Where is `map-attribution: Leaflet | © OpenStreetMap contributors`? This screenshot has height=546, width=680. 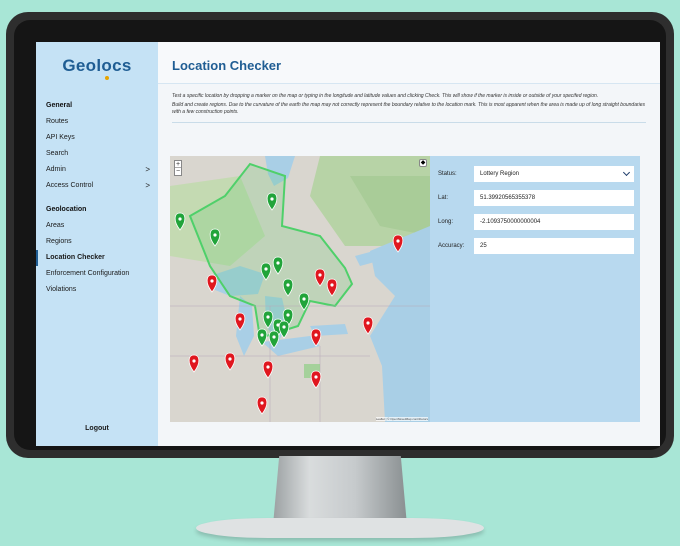 map-attribution: Leaflet | © OpenStreetMap contributors is located at coordinates (401, 419).